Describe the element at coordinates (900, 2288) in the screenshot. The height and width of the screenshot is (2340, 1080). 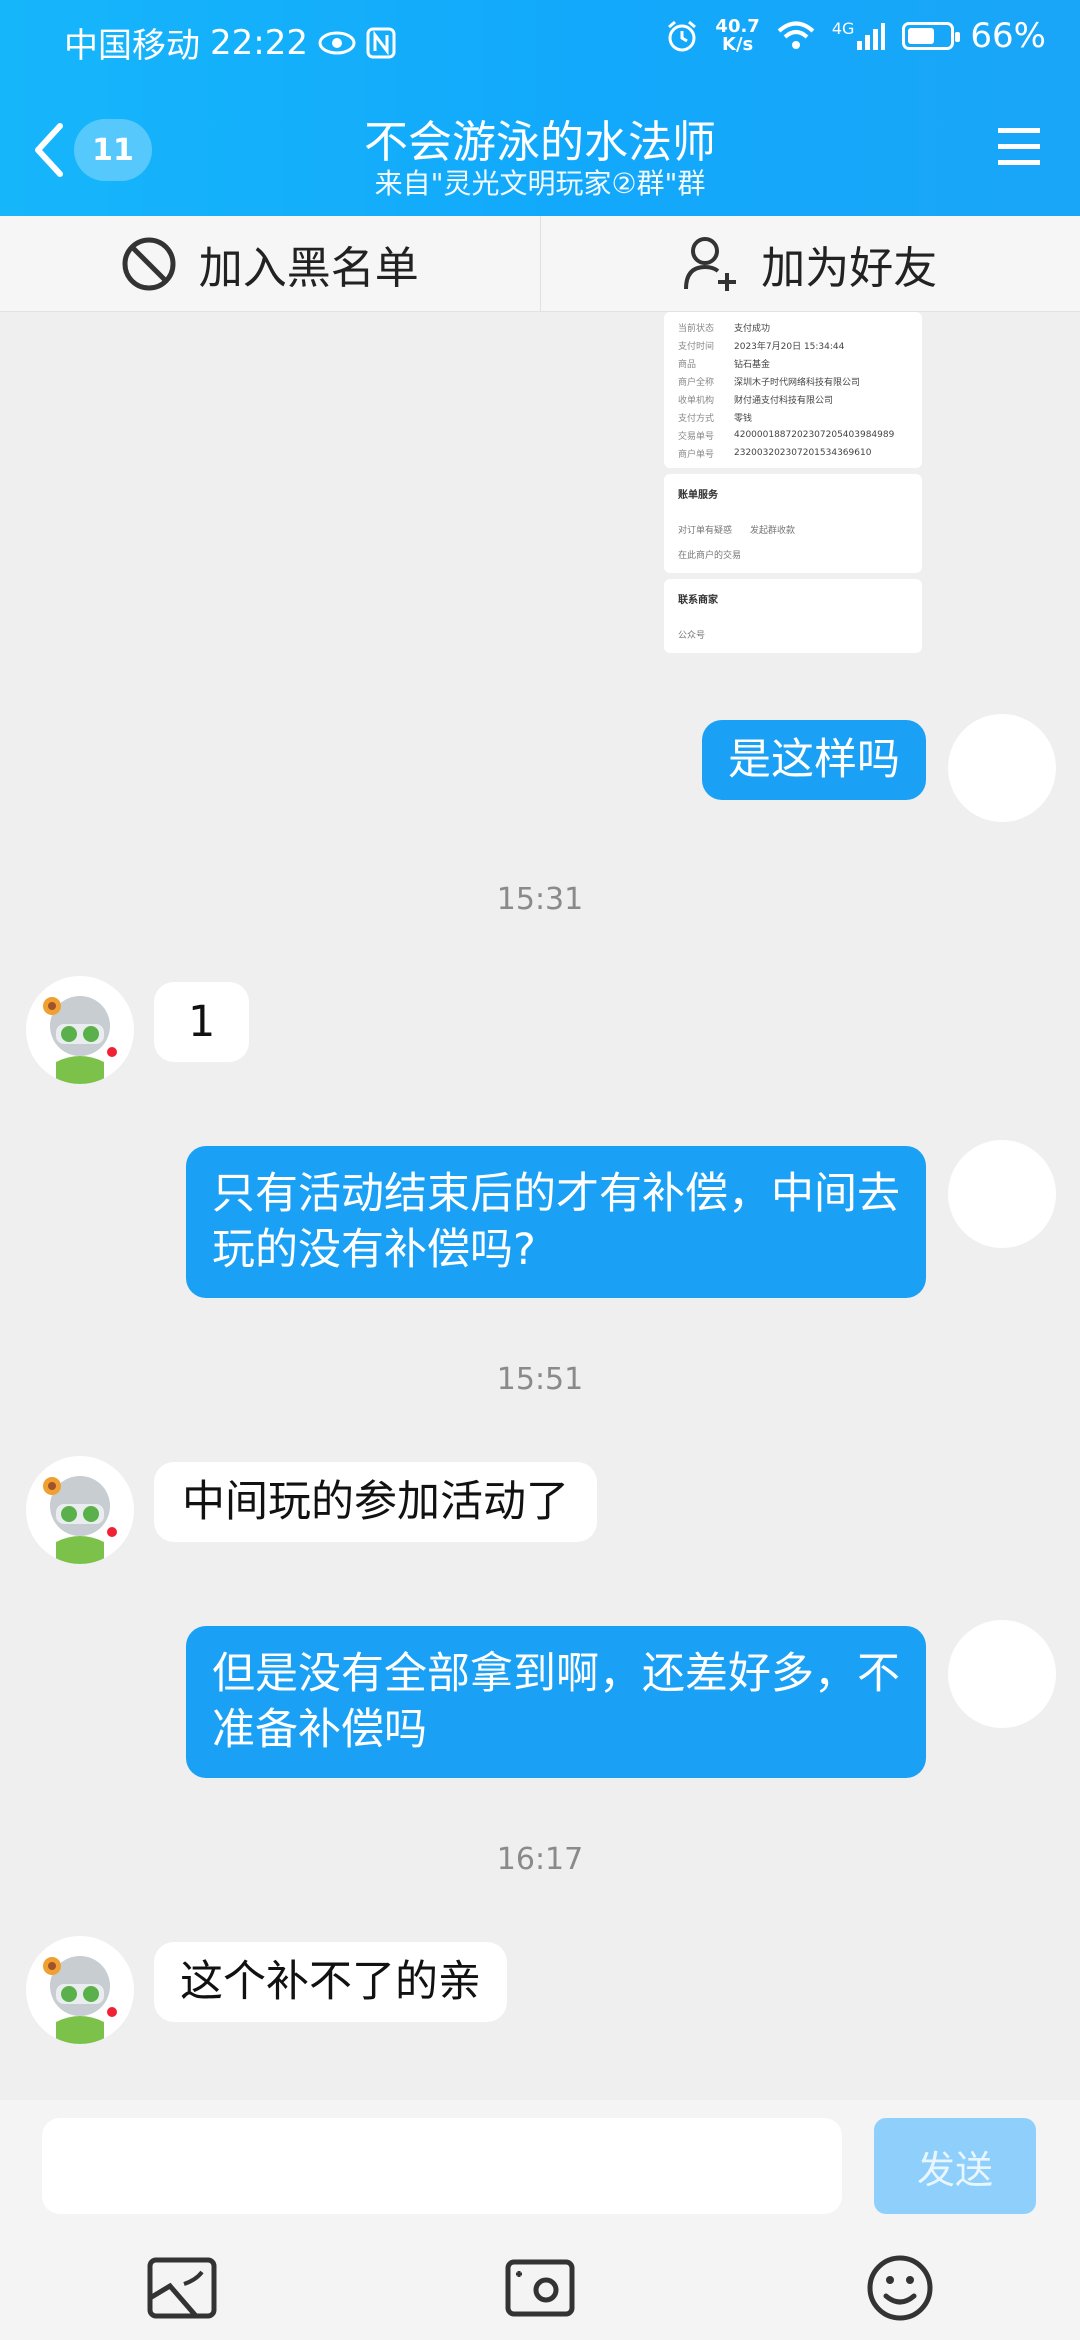
I see `emoji-icon` at that location.